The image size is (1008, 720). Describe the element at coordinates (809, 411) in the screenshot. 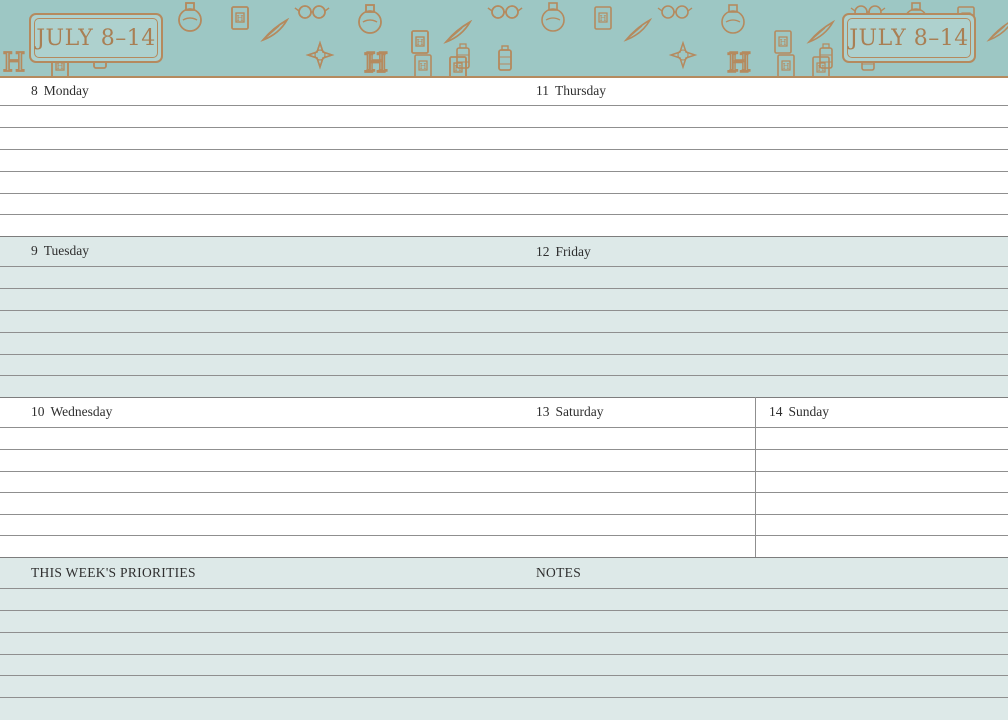

I see `day-name: Sunday` at that location.